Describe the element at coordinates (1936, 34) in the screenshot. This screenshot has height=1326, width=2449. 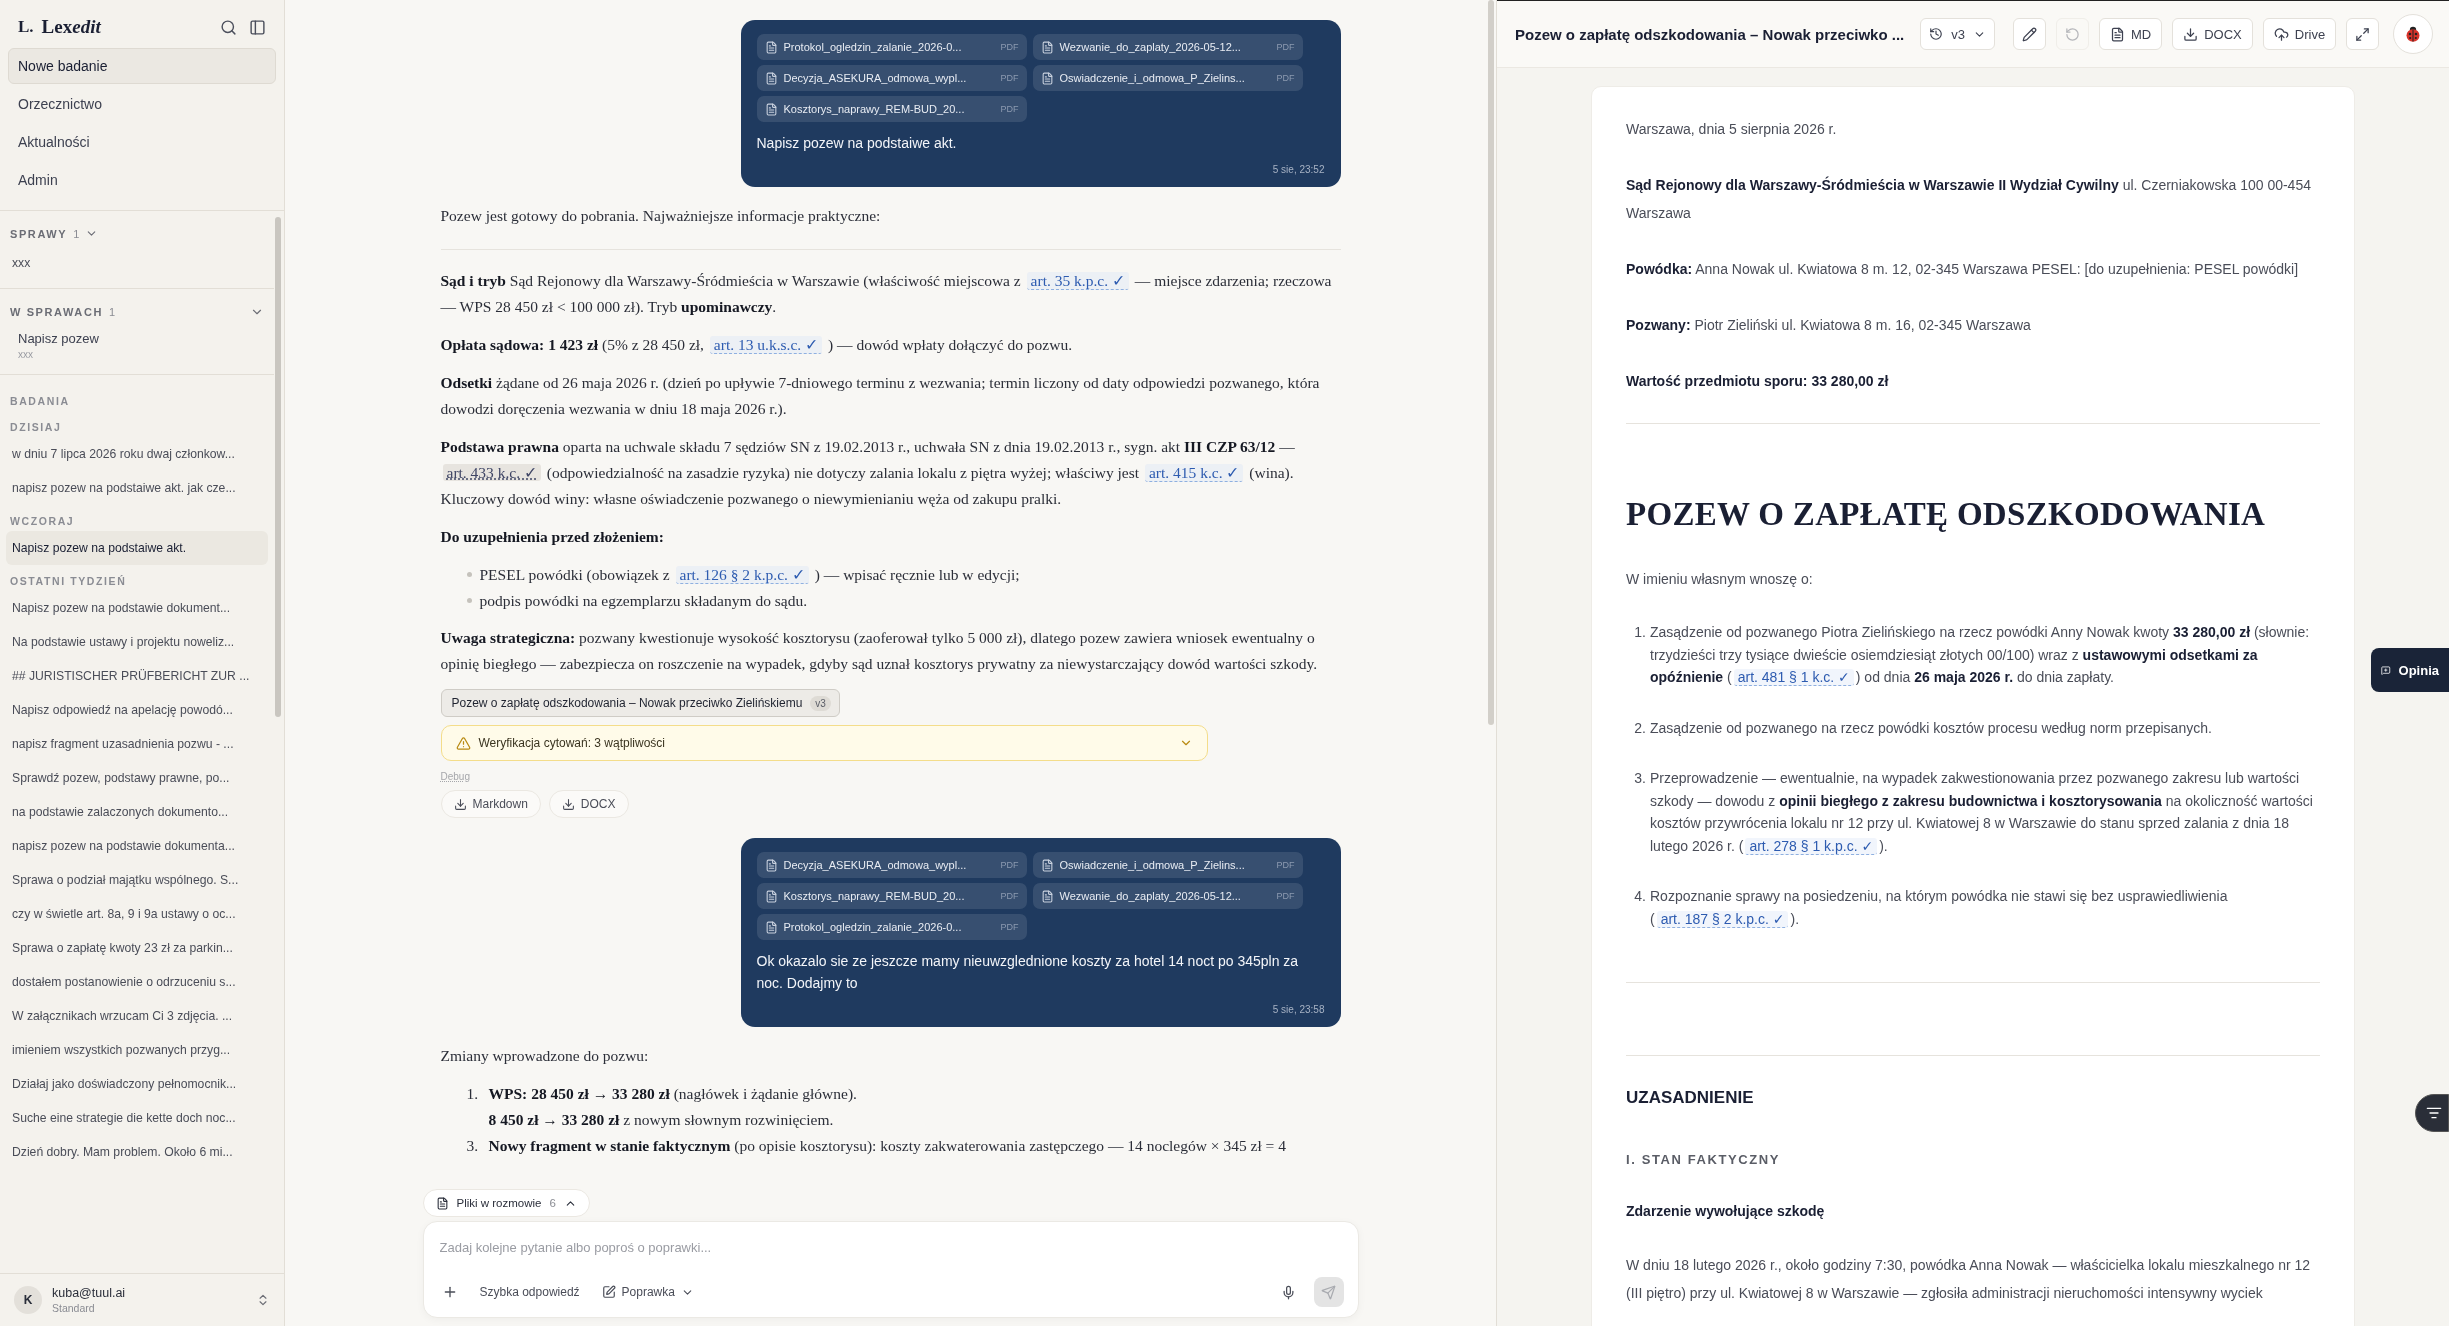
I see `history-icon` at that location.